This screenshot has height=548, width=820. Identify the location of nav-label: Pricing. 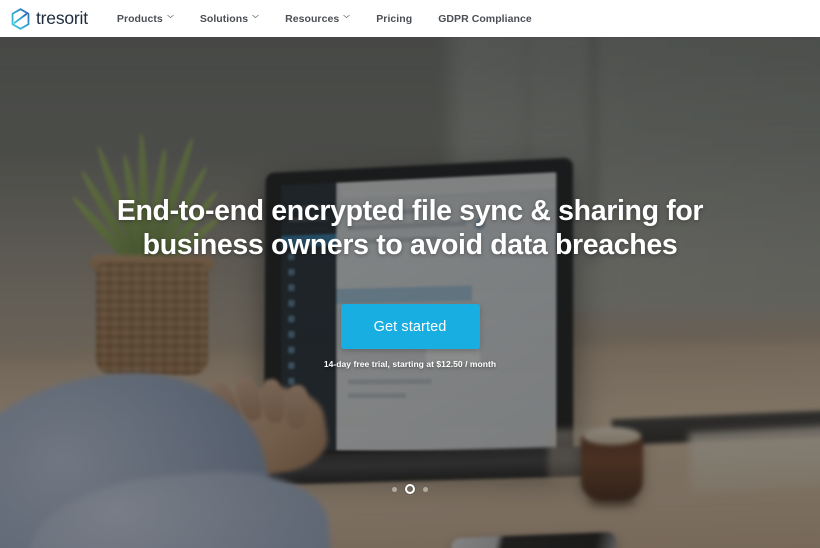
(394, 18).